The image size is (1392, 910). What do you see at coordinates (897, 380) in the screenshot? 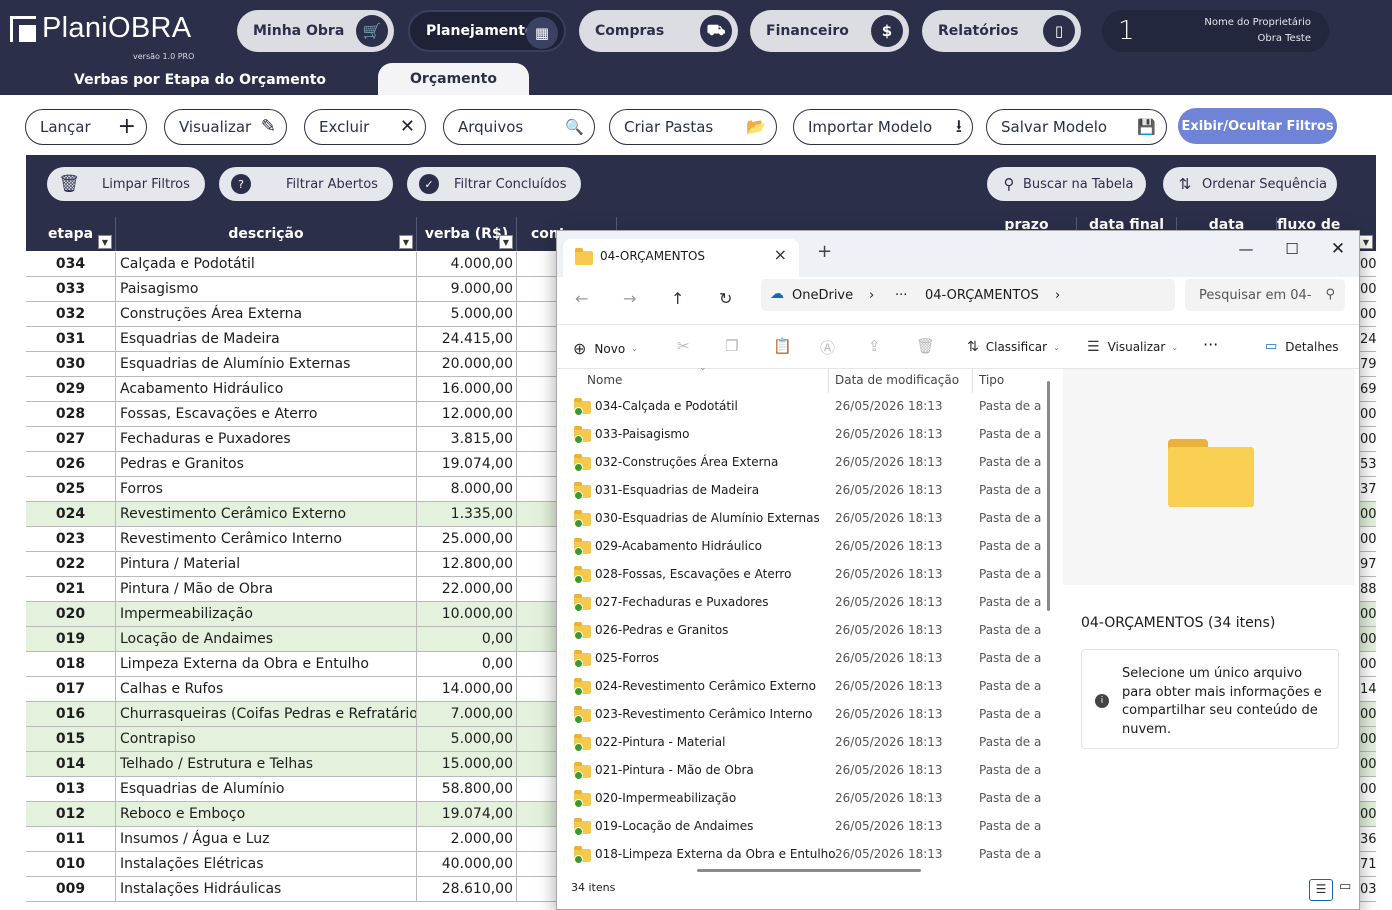
I see `column-data-modificacao: Data de modificação` at bounding box center [897, 380].